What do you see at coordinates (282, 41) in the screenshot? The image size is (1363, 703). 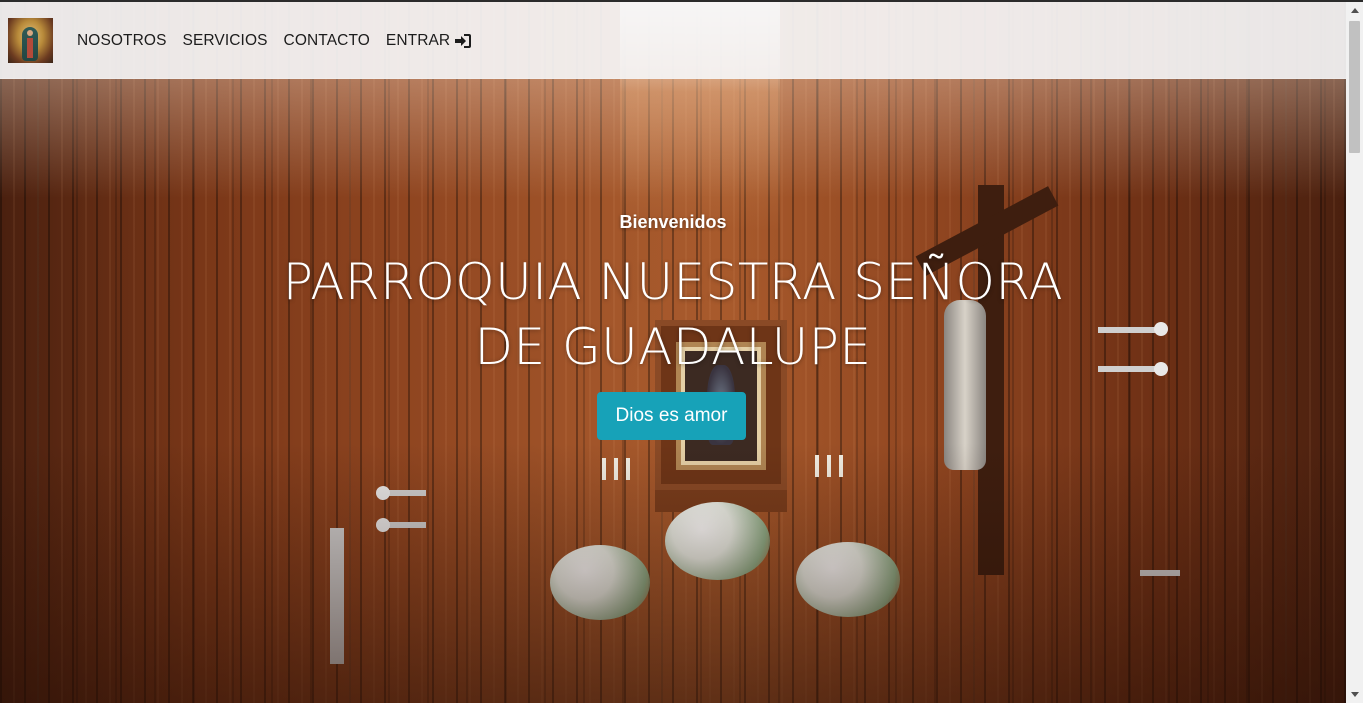 I see `nav-links: NOSOTROS SERVICIOS CONTACTO ENTRAR` at bounding box center [282, 41].